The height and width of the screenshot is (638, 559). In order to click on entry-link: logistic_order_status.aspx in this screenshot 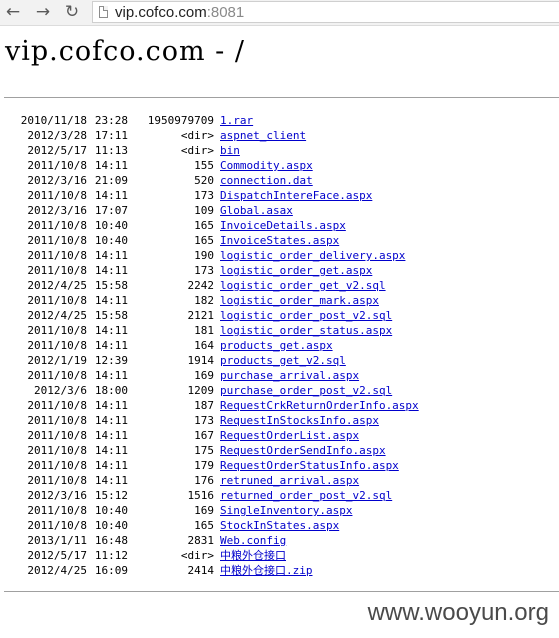, I will do `click(306, 331)`.